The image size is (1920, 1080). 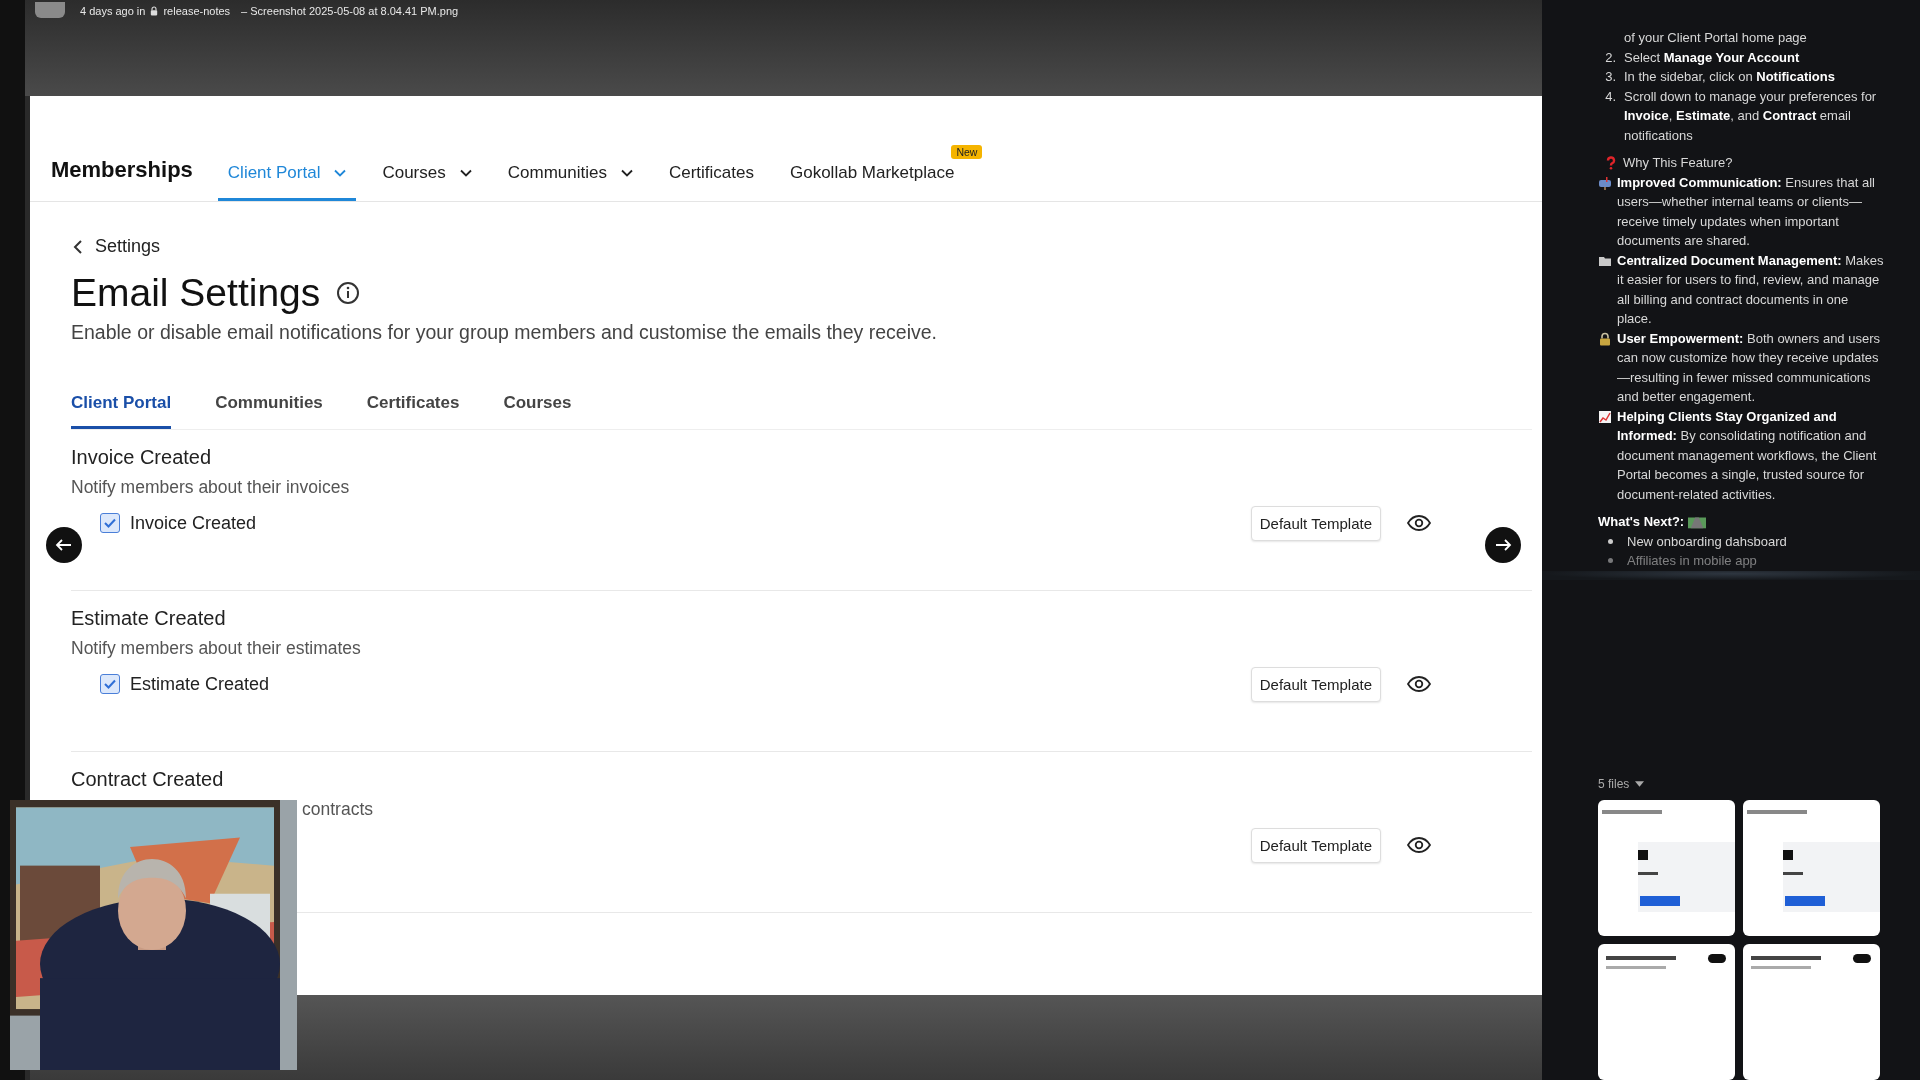 What do you see at coordinates (1729, 77) in the screenshot?
I see `step-text: In the sidebar, click on Notifications` at bounding box center [1729, 77].